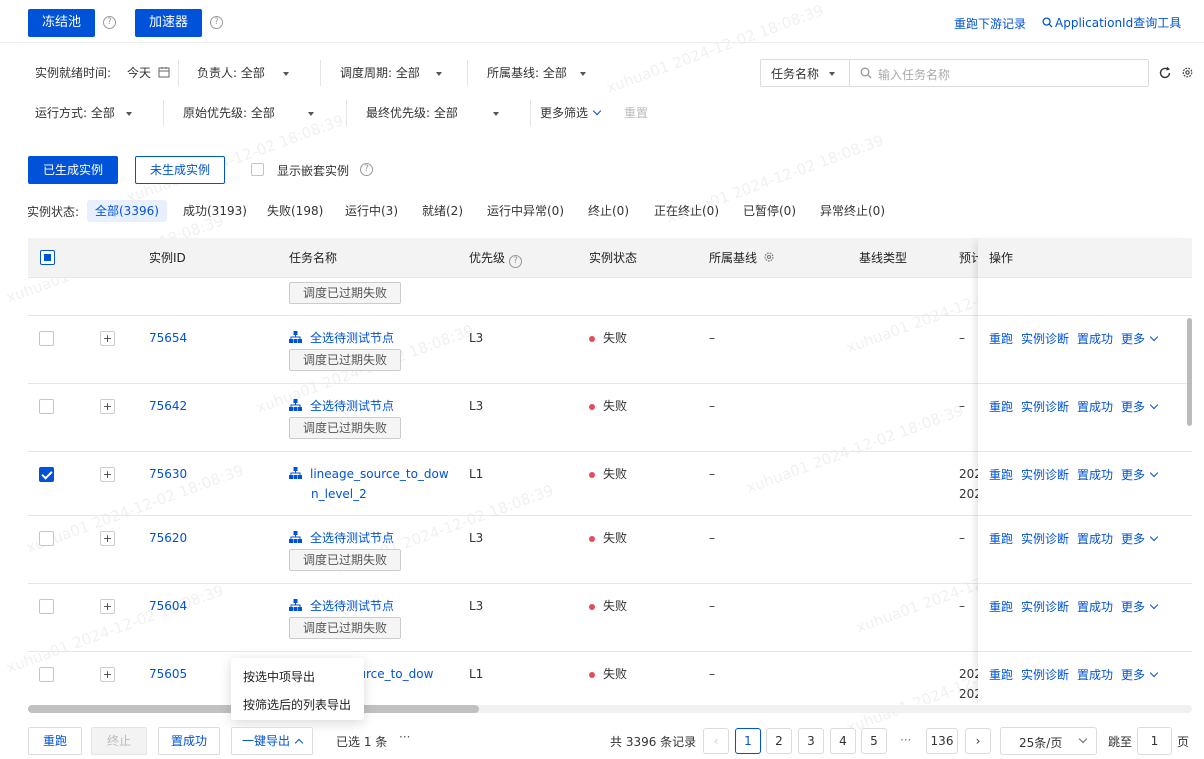 Image resolution: width=1204 pixels, height=759 pixels. I want to click on instance-id-link: 75630, so click(168, 474).